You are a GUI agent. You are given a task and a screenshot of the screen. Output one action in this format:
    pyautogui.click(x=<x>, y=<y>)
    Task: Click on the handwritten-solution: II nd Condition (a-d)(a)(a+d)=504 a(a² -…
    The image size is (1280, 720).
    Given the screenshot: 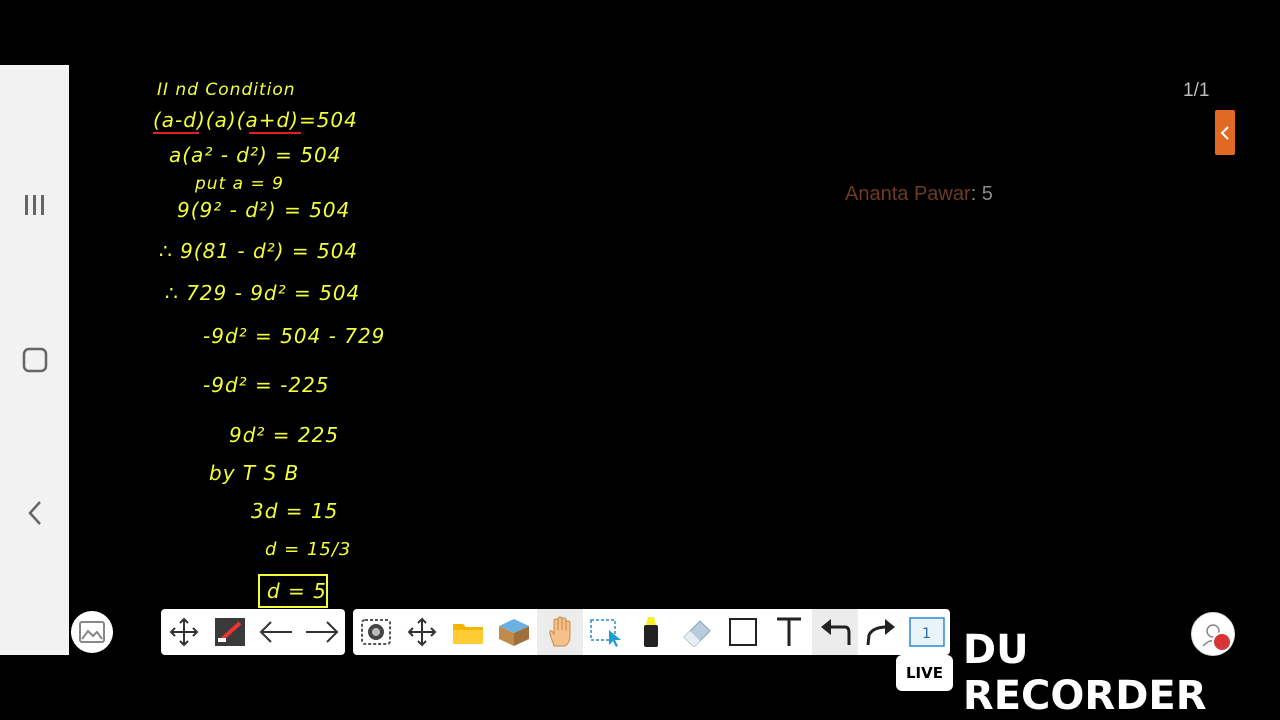 What is the action you would take?
    pyautogui.click(x=269, y=344)
    